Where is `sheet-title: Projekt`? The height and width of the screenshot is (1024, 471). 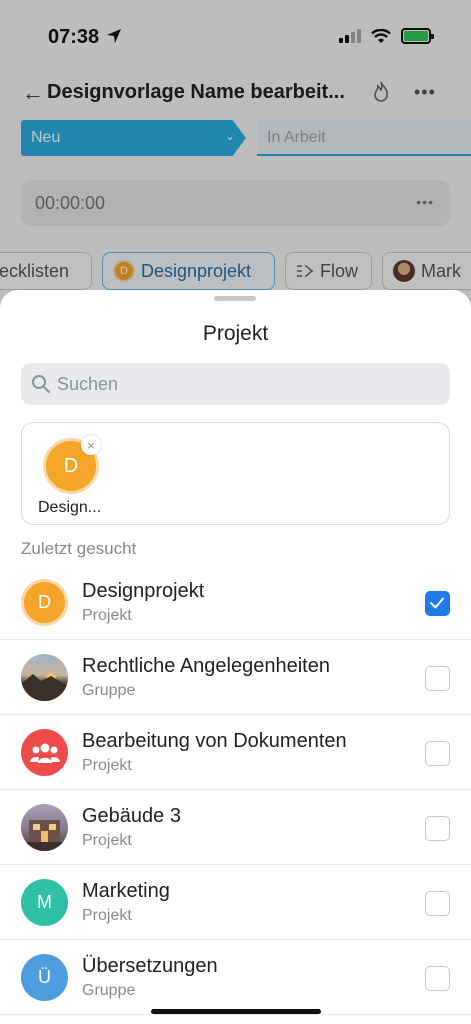 sheet-title: Projekt is located at coordinates (235, 333).